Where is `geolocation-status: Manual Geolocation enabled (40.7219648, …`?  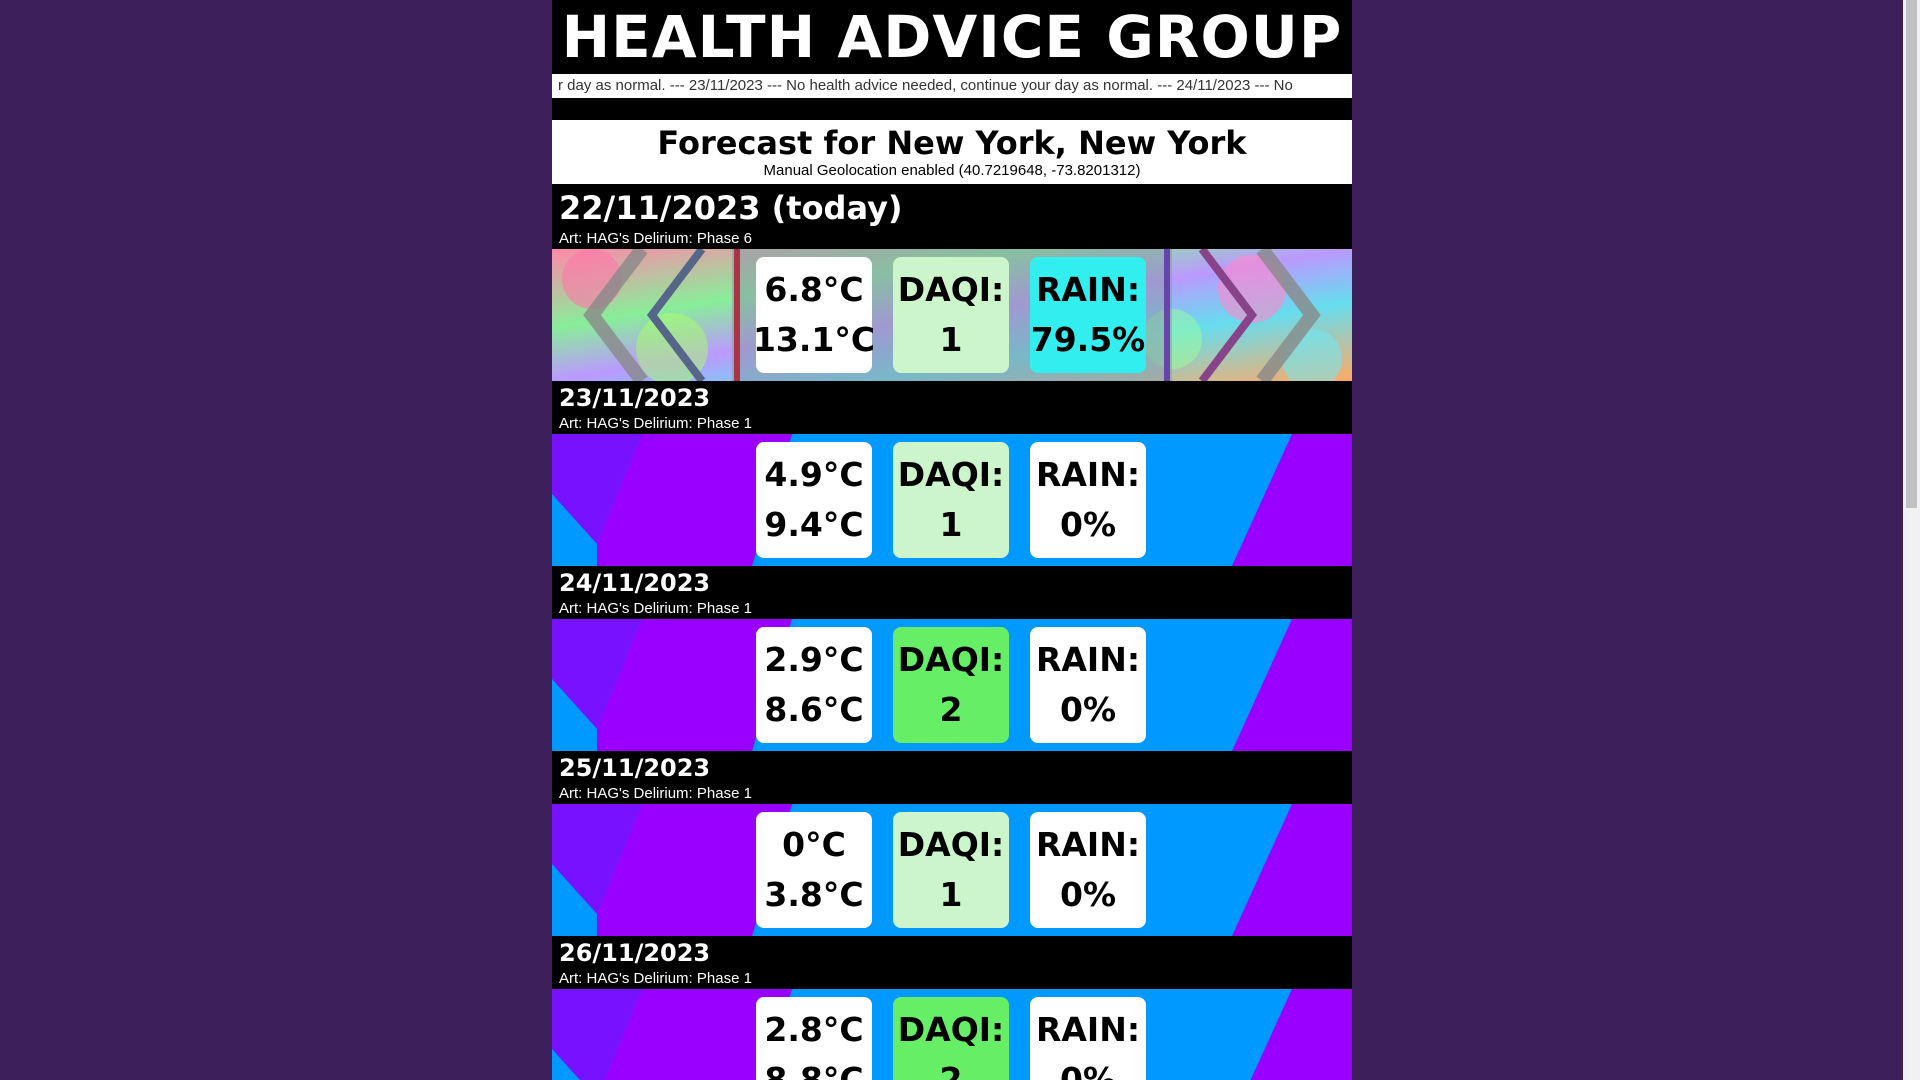 geolocation-status: Manual Geolocation enabled (40.7219648, … is located at coordinates (952, 170).